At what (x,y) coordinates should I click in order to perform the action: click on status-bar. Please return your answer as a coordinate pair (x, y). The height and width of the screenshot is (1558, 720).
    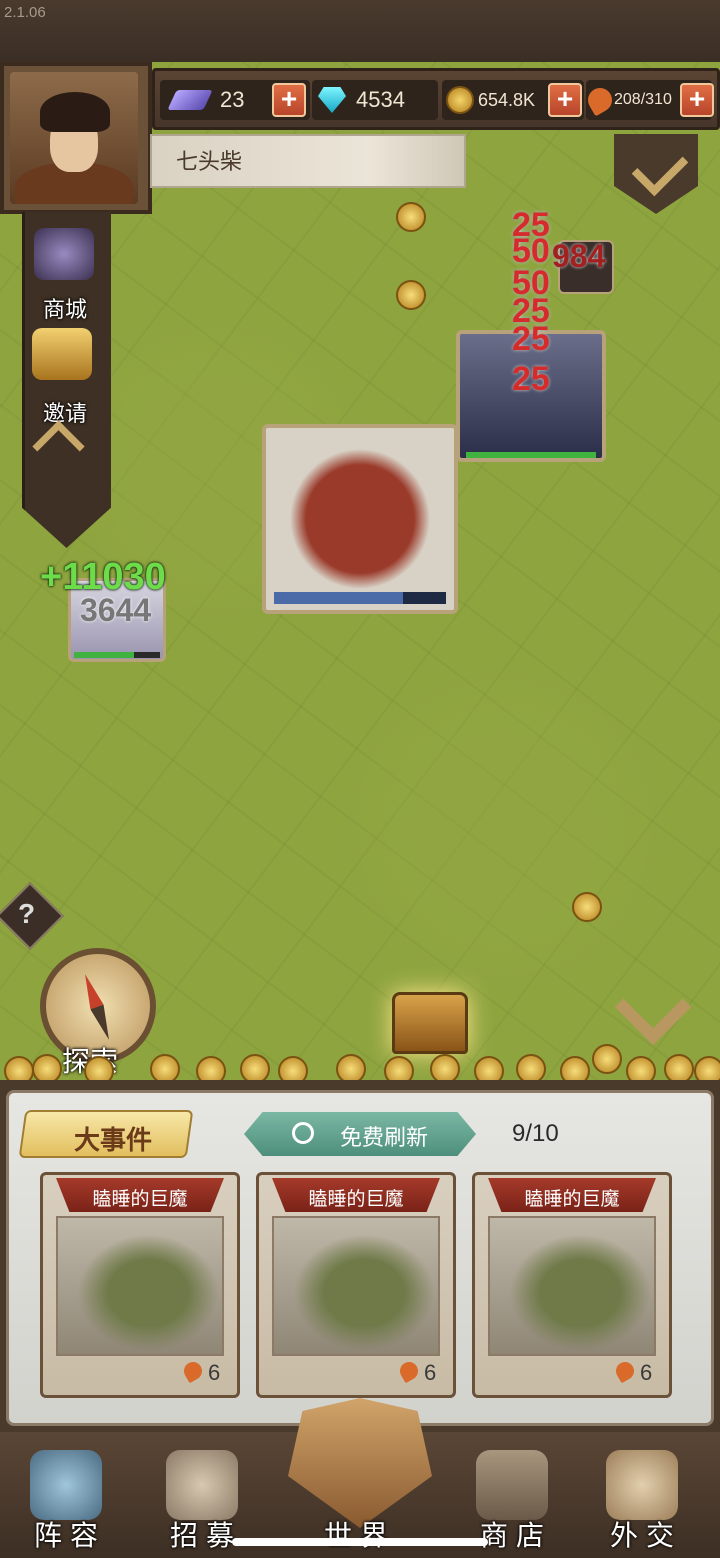
    Looking at the image, I should click on (360, 31).